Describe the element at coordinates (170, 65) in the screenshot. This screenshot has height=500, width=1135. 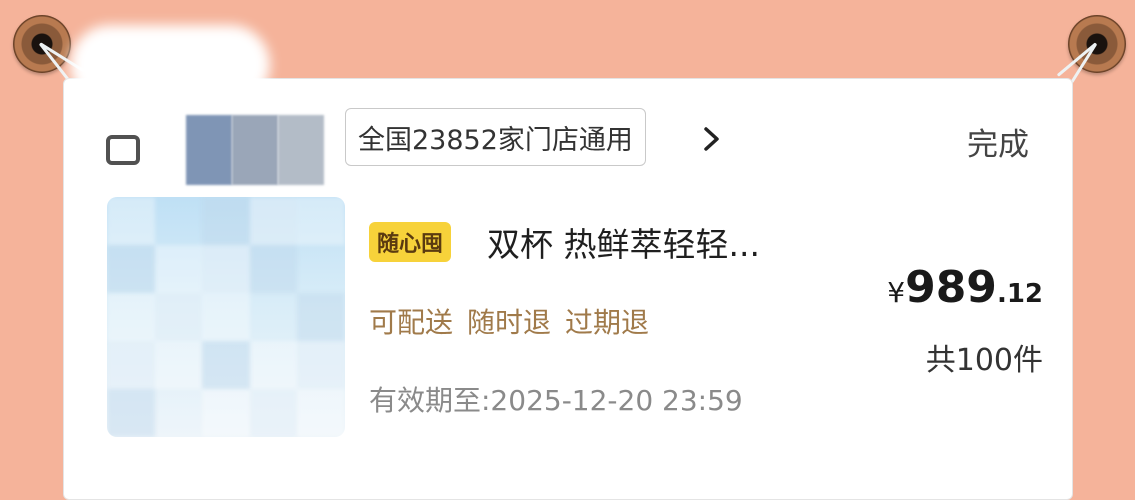
I see `blurred-region` at that location.